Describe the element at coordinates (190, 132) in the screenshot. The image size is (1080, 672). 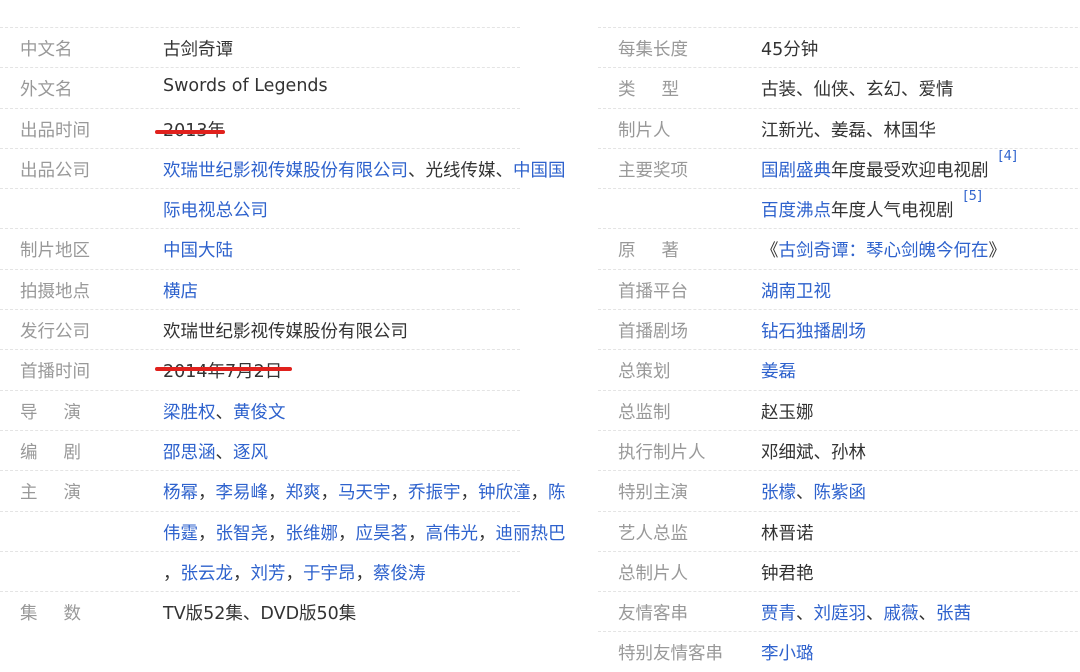
I see `highlight-underline-production-year` at that location.